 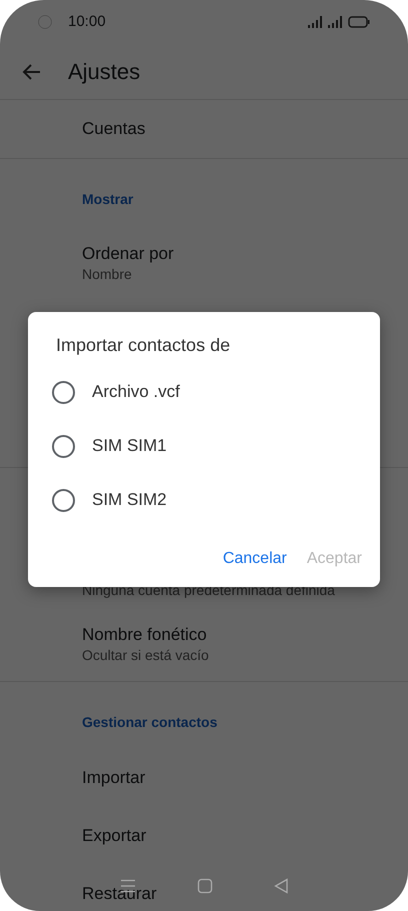 I want to click on dialog-title: Importar contactos de, so click(x=143, y=345).